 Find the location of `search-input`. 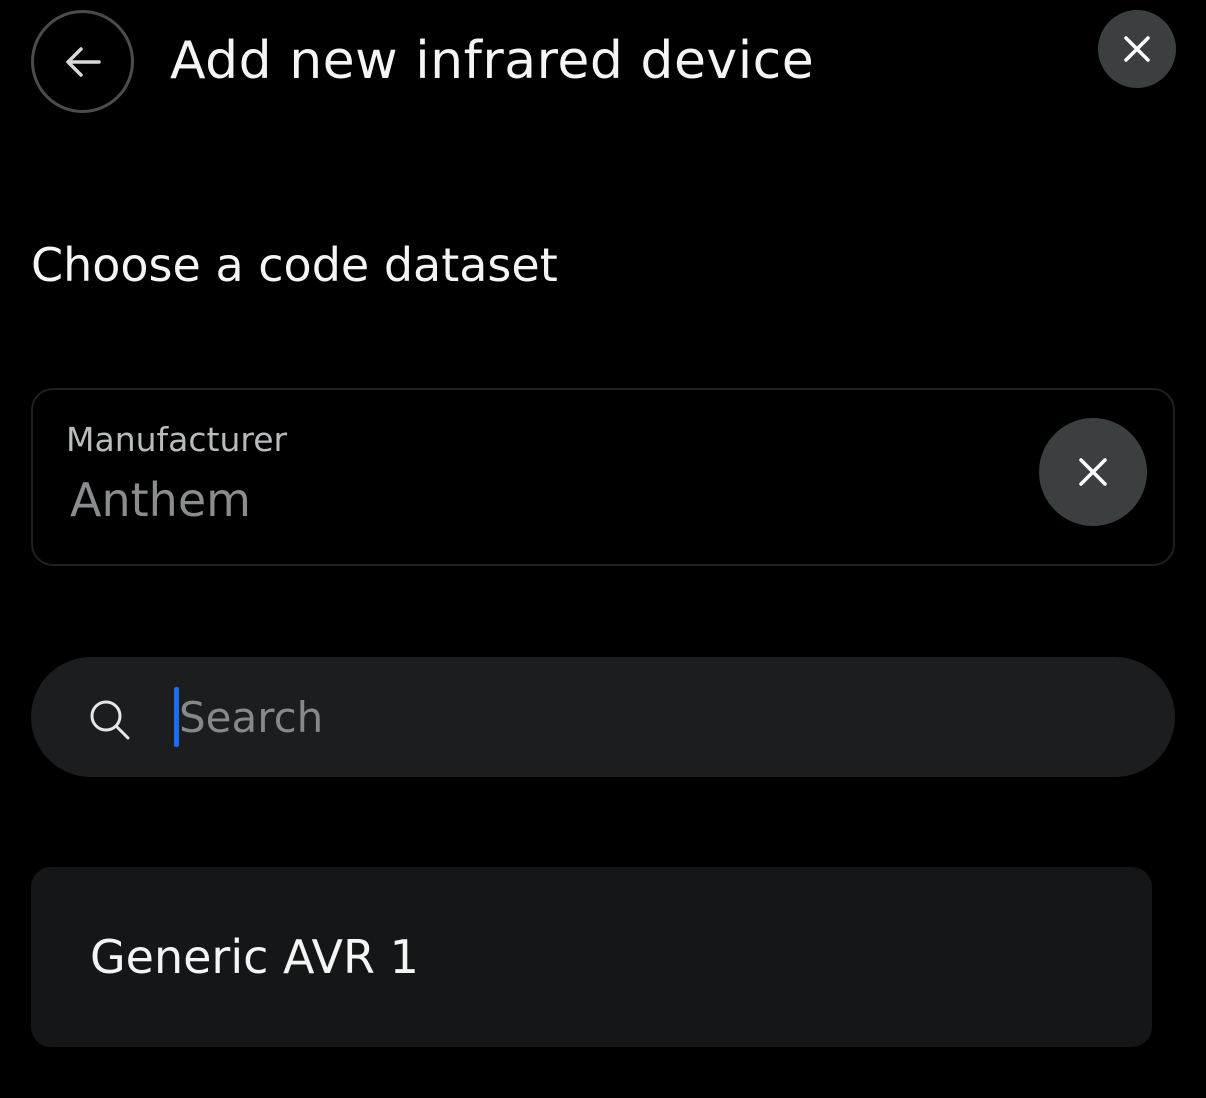

search-input is located at coordinates (627, 717).